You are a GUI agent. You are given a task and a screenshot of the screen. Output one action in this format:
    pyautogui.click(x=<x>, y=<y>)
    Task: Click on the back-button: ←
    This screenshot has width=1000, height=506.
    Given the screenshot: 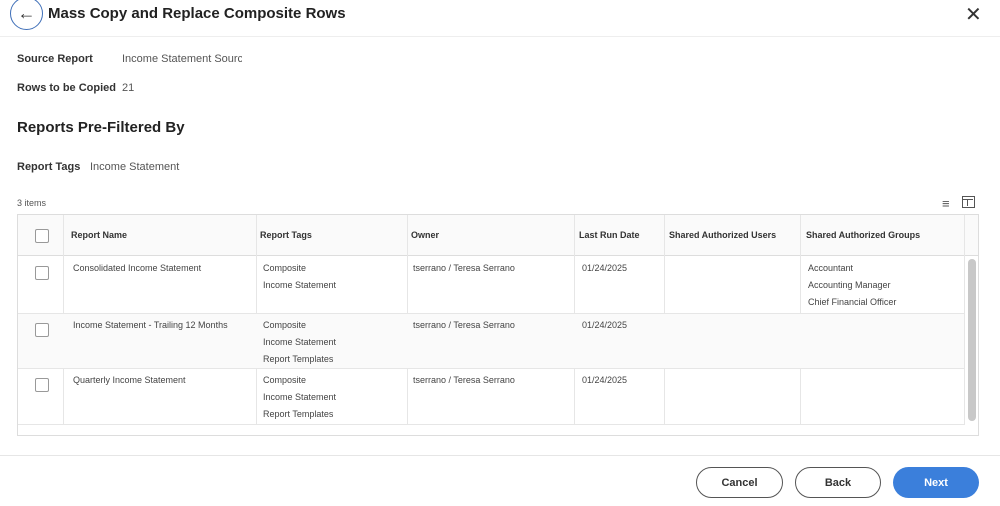 What is the action you would take?
    pyautogui.click(x=26, y=15)
    